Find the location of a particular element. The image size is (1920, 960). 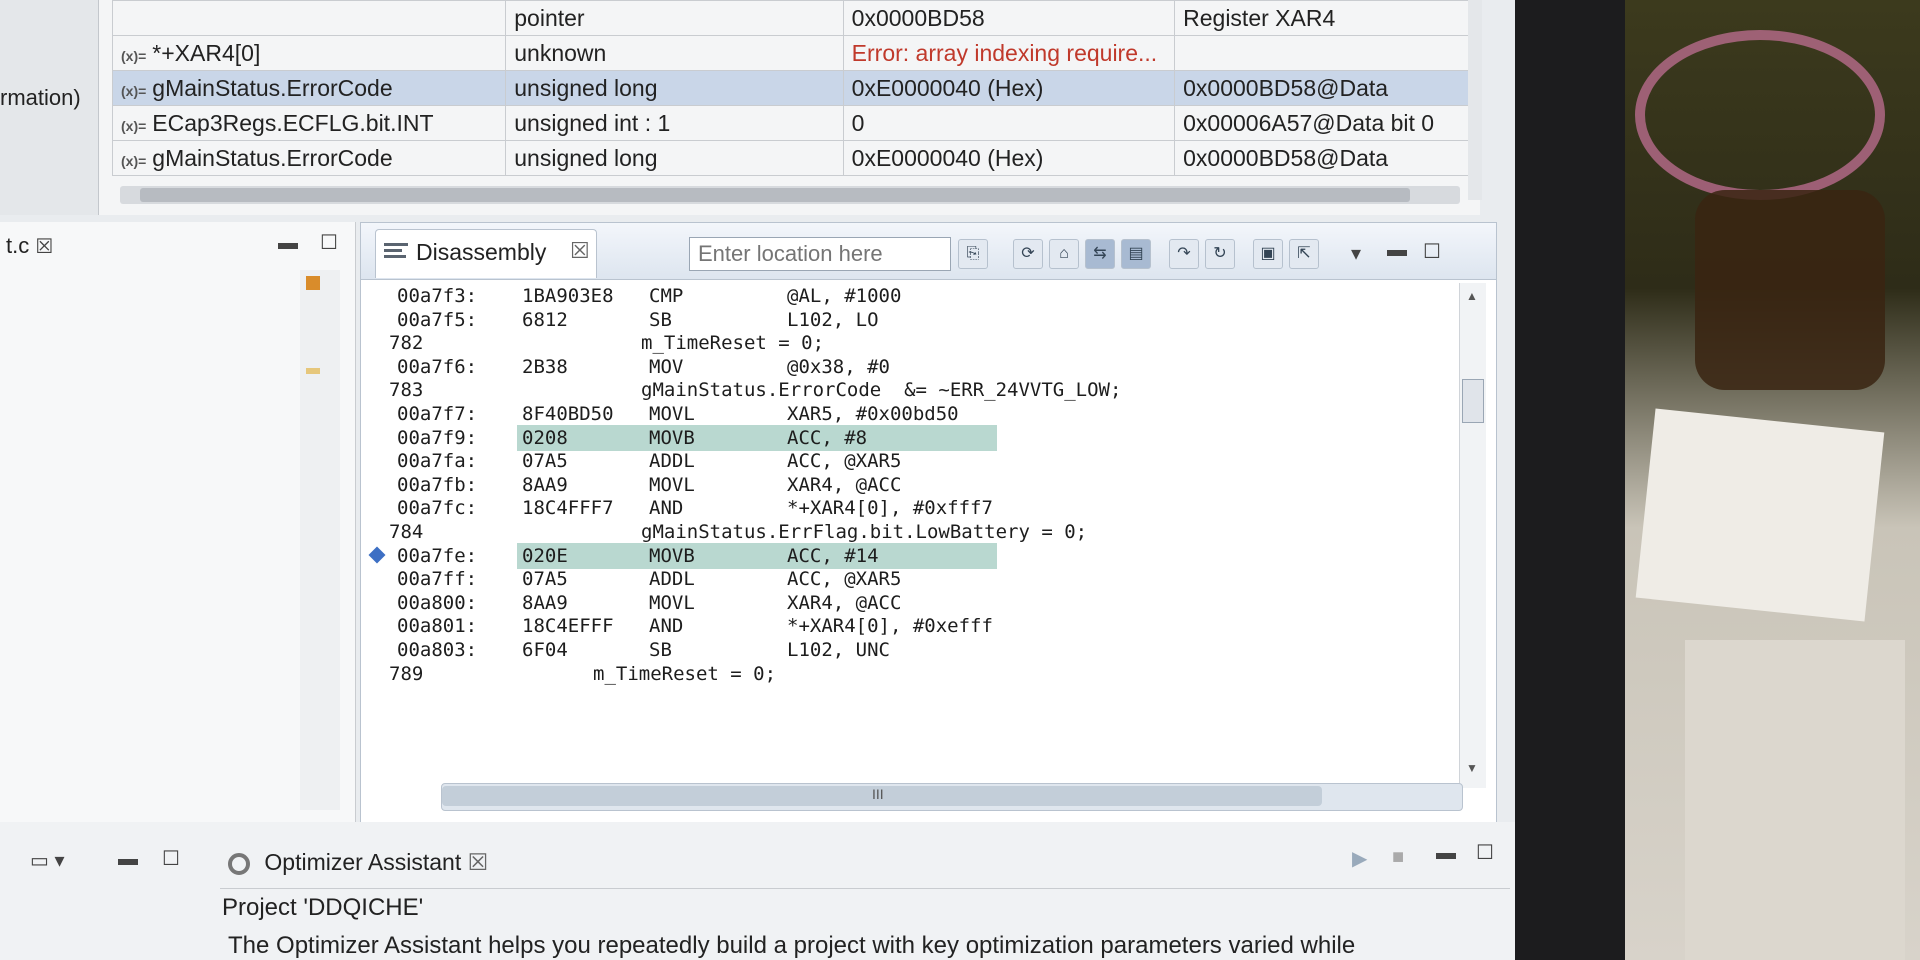

run-icon: ▶ is located at coordinates (1359, 858).